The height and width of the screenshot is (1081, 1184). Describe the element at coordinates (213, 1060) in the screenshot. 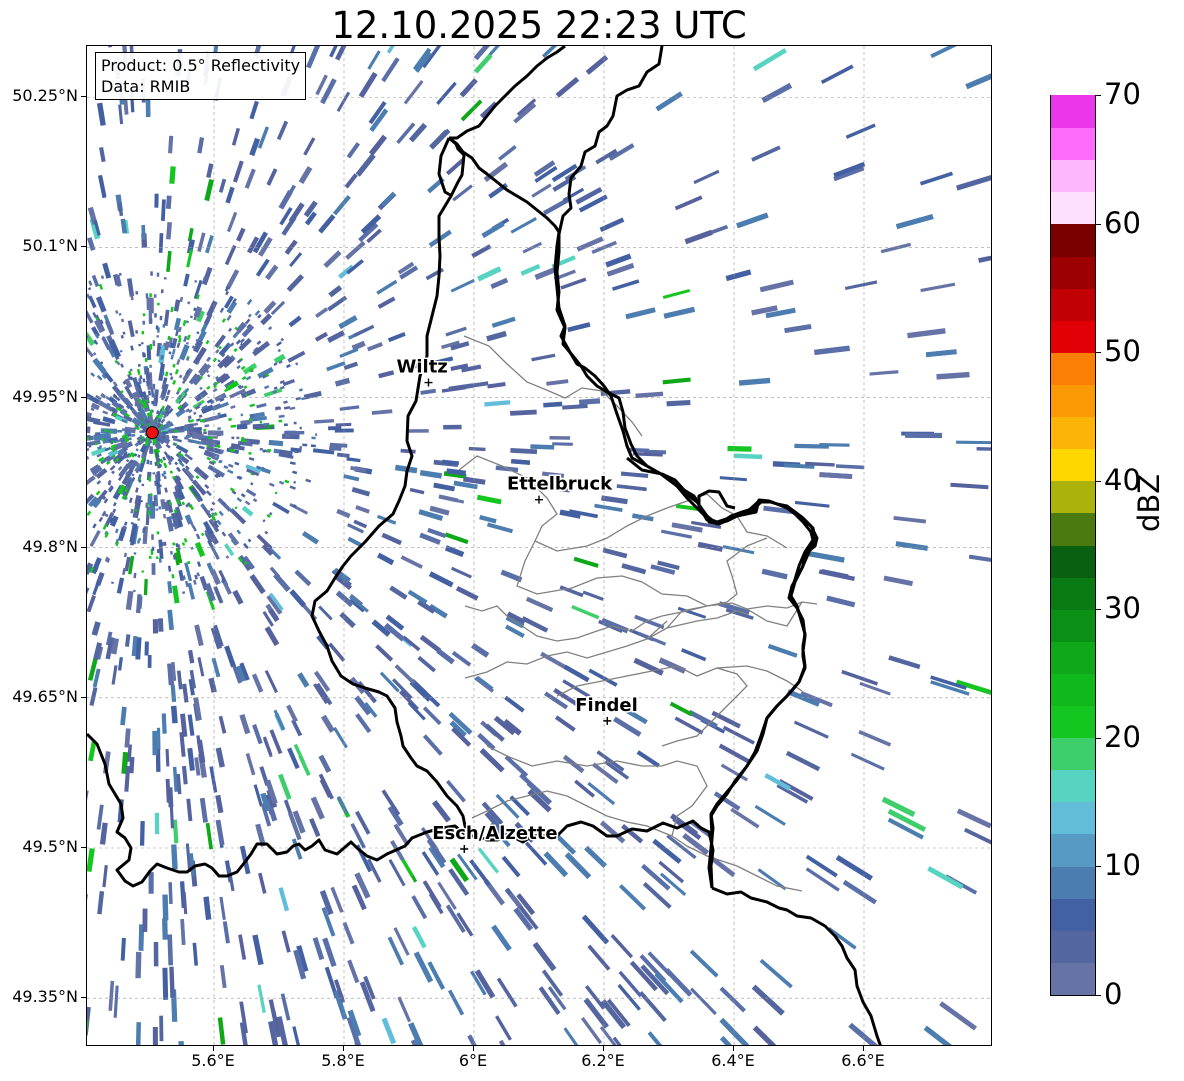

I see `lon-tick-label: 5.6°E` at that location.